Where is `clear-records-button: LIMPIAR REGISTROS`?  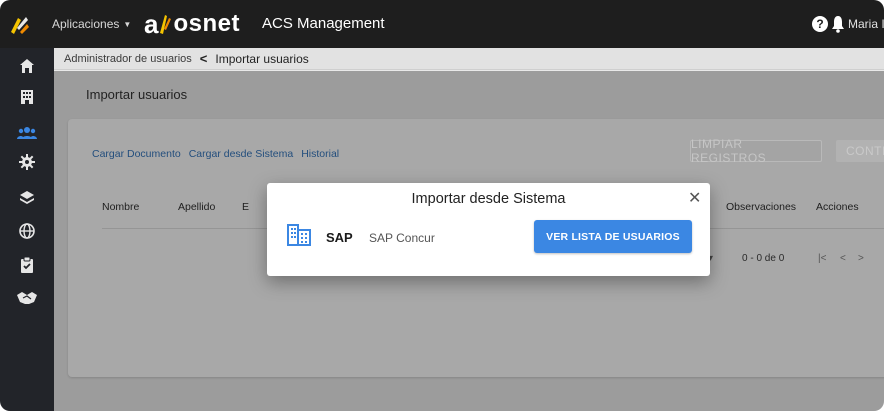
clear-records-button: LIMPIAR REGISTROS is located at coordinates (756, 151).